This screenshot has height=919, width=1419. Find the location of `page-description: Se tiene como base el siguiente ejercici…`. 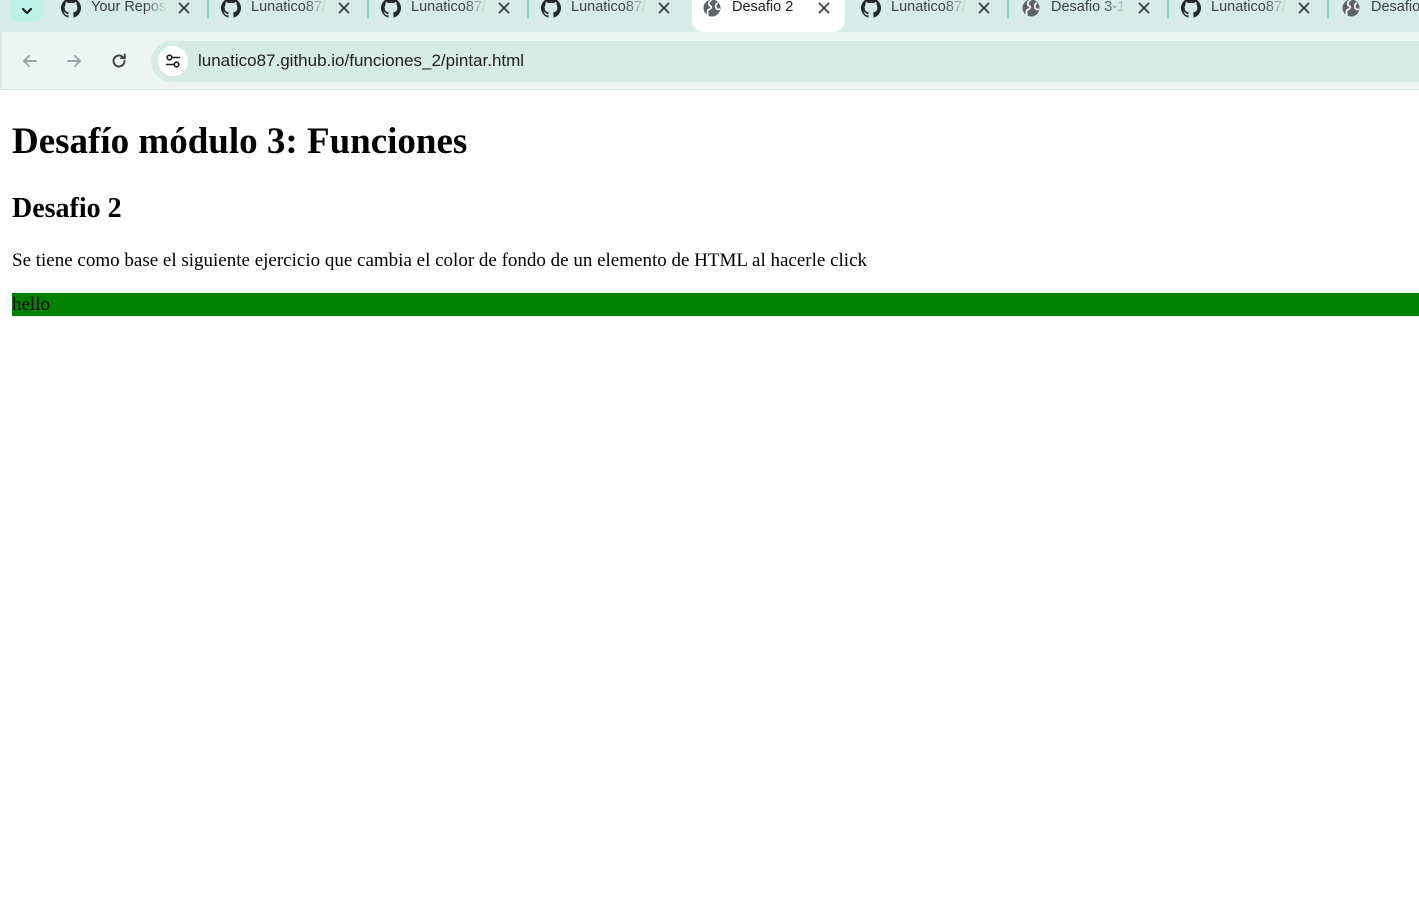

page-description: Se tiene como base el siguiente ejercici… is located at coordinates (439, 260).